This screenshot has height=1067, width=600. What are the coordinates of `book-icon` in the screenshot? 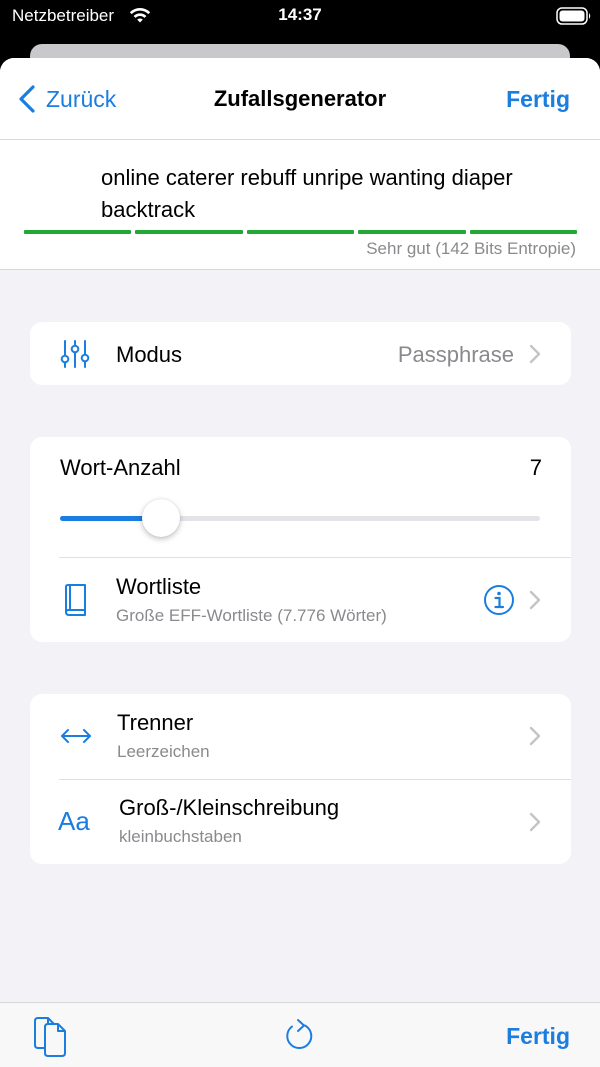 It's located at (75, 600).